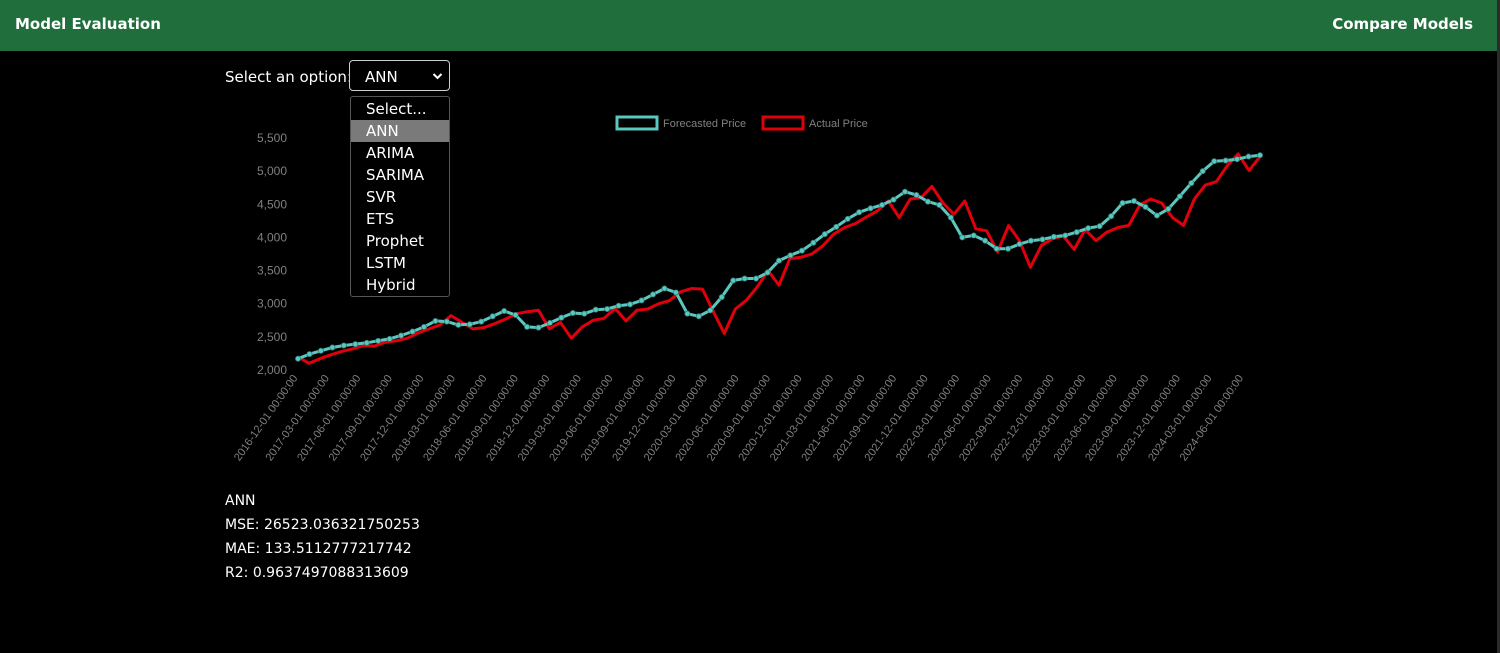  I want to click on y-tick-label: 4,500, so click(272, 204).